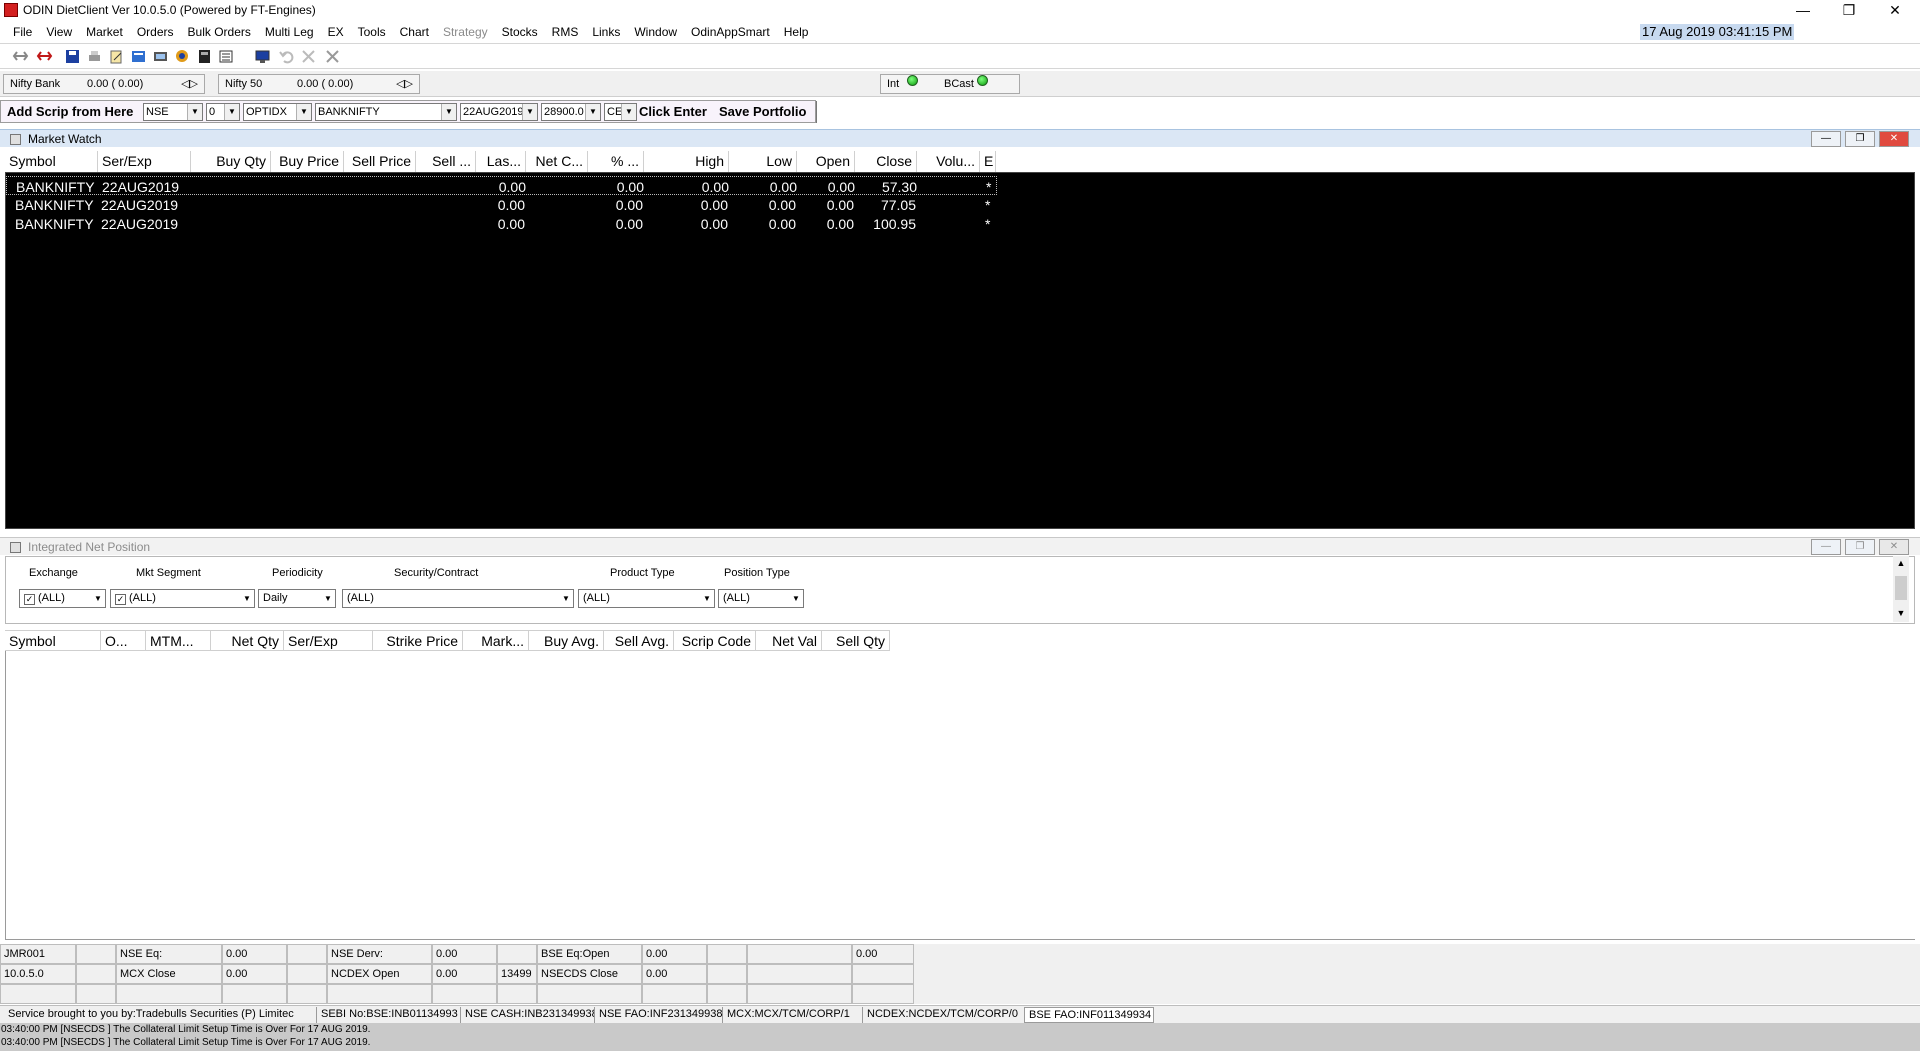 This screenshot has height=1051, width=1920. I want to click on col-sell-price: Sell Price, so click(380, 161).